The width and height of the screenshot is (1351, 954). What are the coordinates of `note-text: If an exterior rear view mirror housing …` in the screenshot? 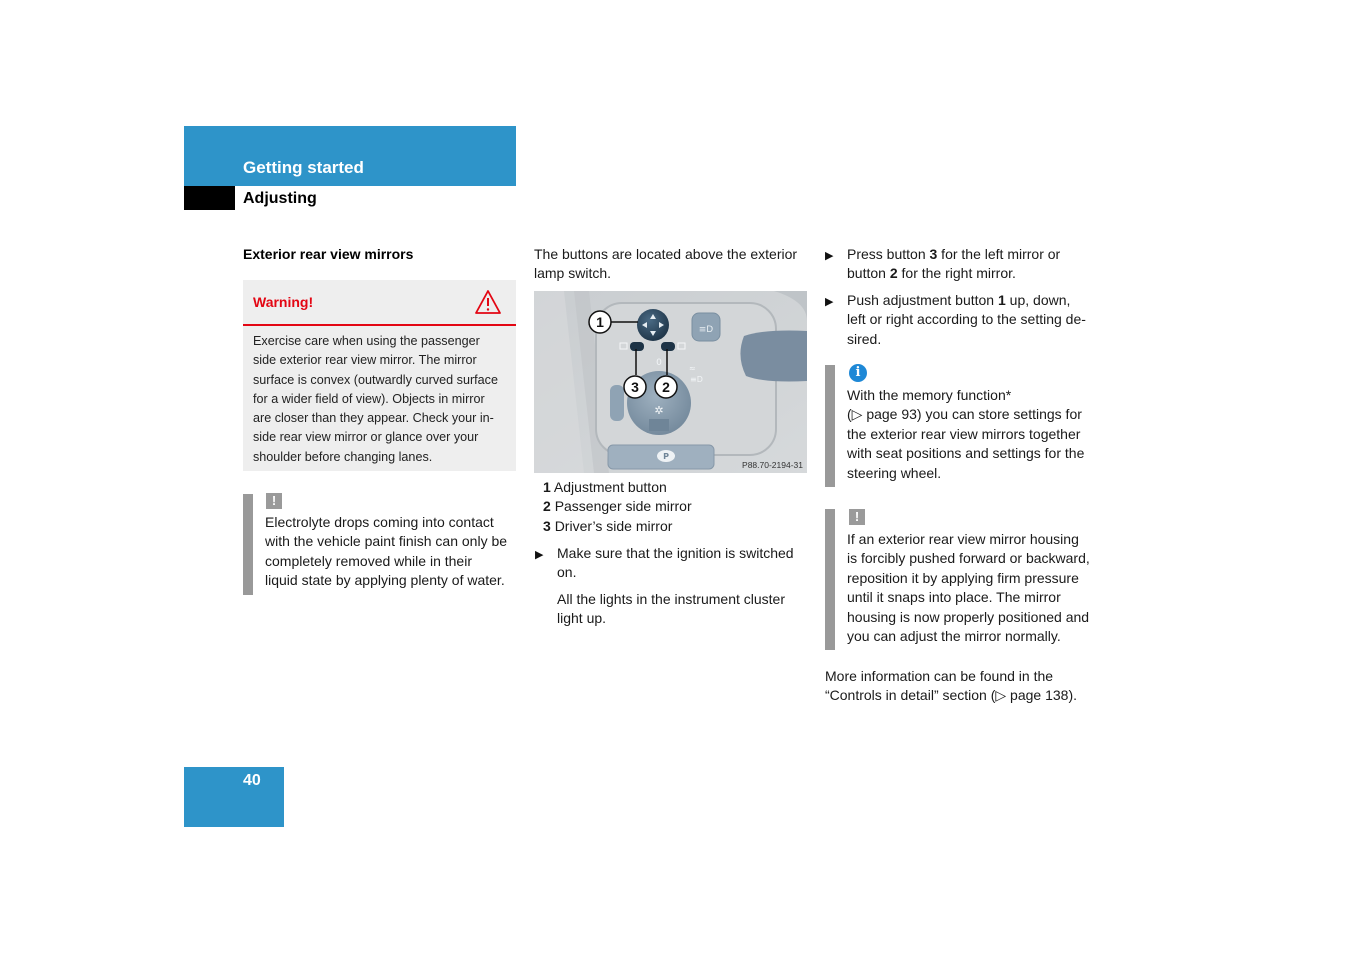 It's located at (968, 588).